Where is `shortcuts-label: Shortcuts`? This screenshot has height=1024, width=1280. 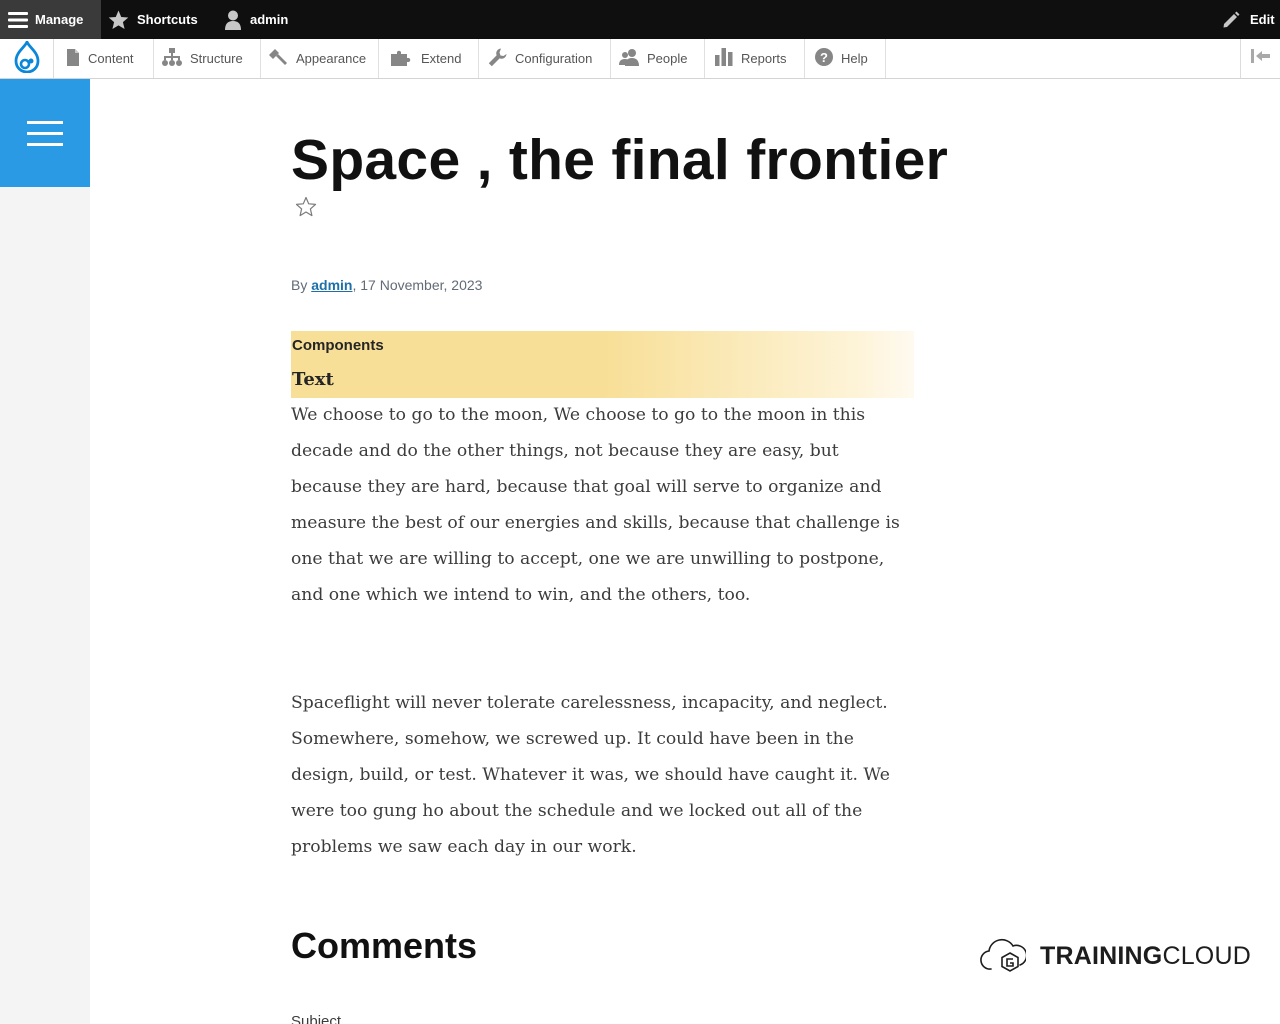 shortcuts-label: Shortcuts is located at coordinates (167, 19).